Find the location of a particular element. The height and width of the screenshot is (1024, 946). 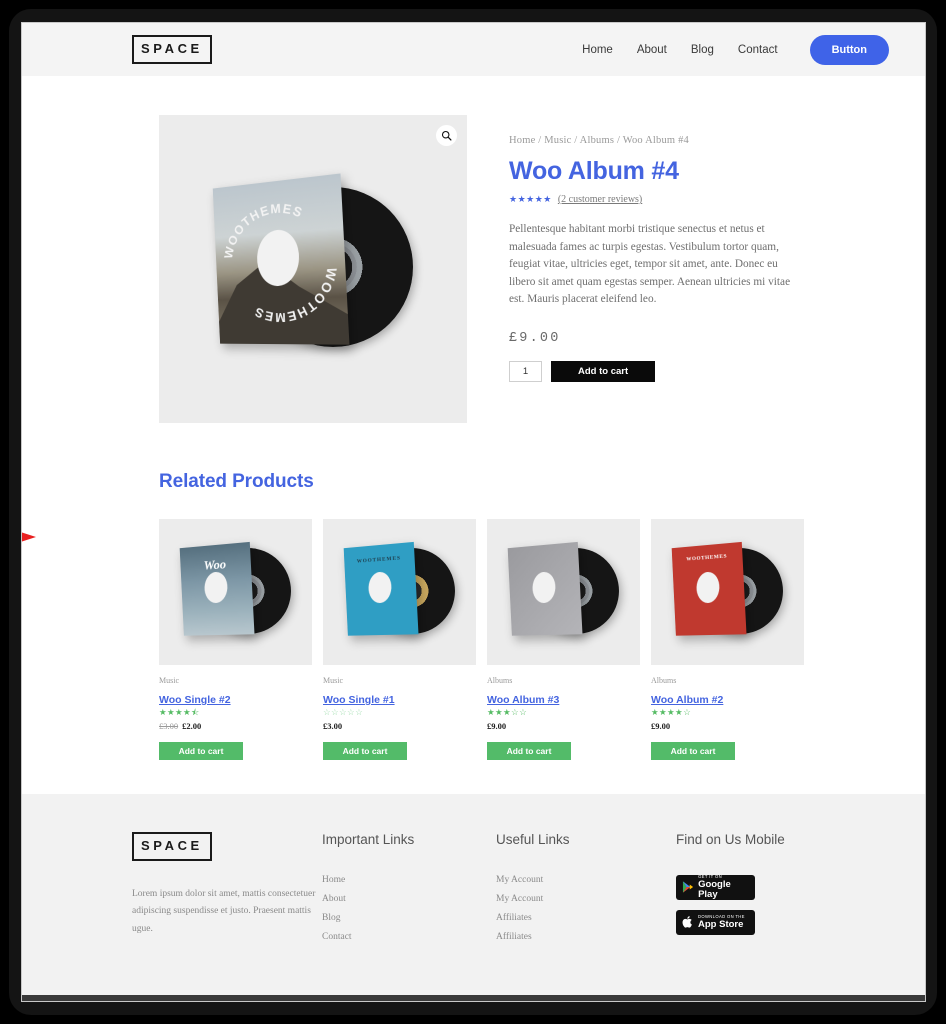

album-sleeve: WOOTHEMES is located at coordinates (708, 588).